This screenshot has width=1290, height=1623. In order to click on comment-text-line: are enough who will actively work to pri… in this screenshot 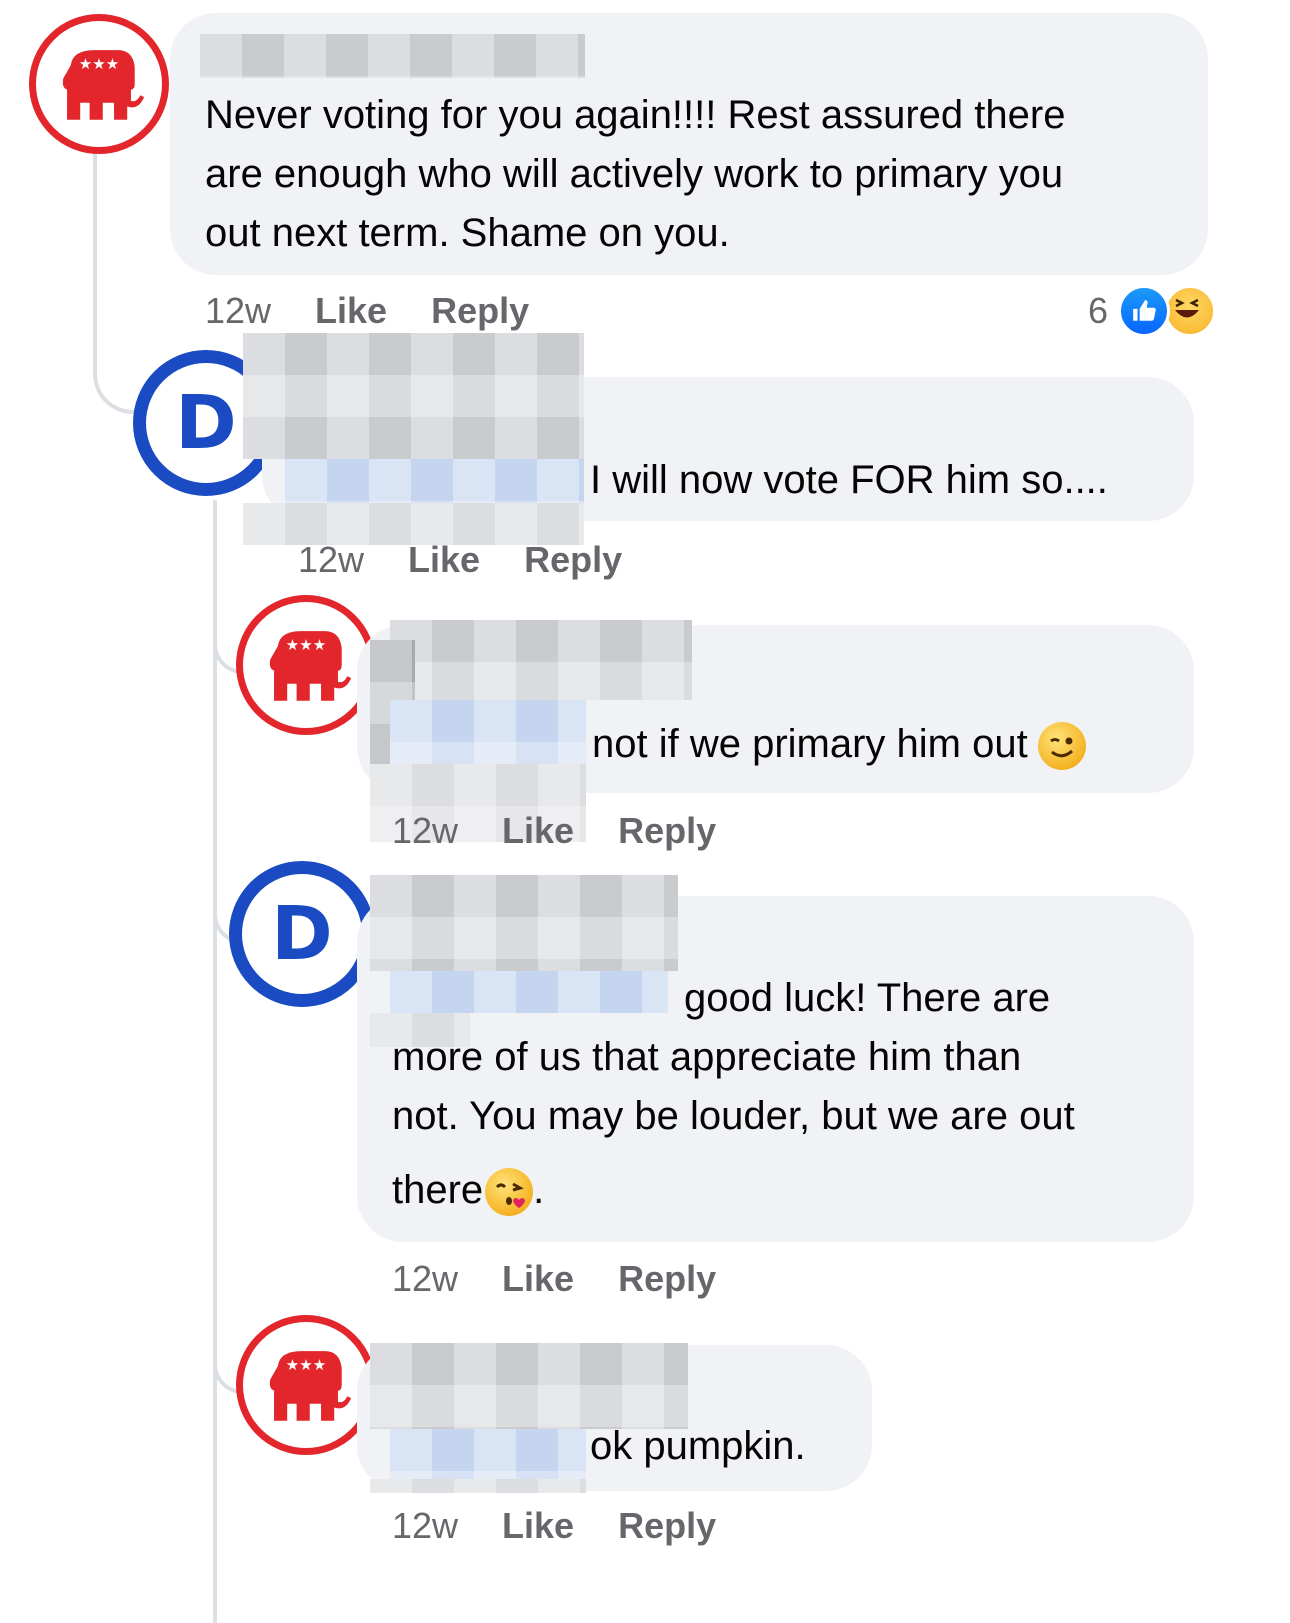, I will do `click(634, 174)`.